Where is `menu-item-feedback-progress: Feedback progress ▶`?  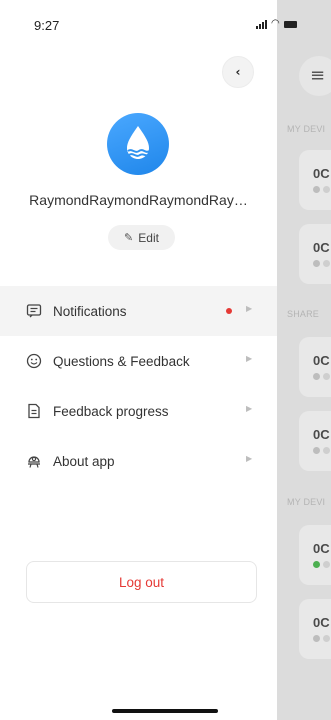 menu-item-feedback-progress: Feedback progress ▶ is located at coordinates (138, 411).